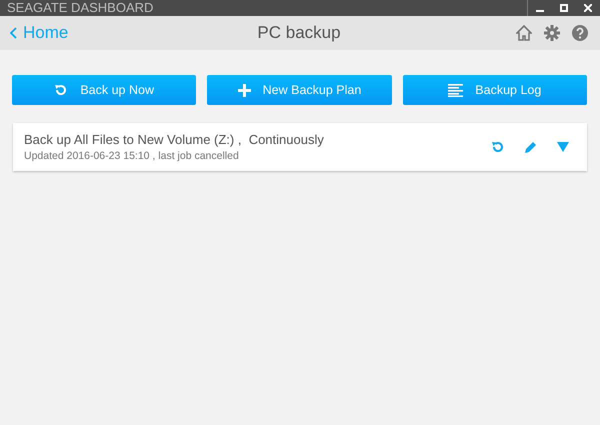  I want to click on action-button: Back up Now, so click(104, 90).